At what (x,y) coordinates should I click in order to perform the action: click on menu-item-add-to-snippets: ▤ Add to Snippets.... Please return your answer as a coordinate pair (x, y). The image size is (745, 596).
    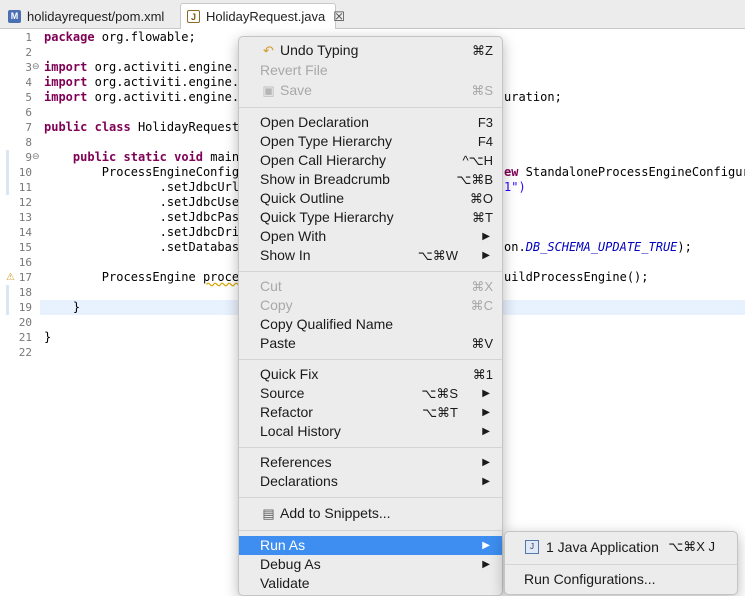
    Looking at the image, I should click on (370, 513).